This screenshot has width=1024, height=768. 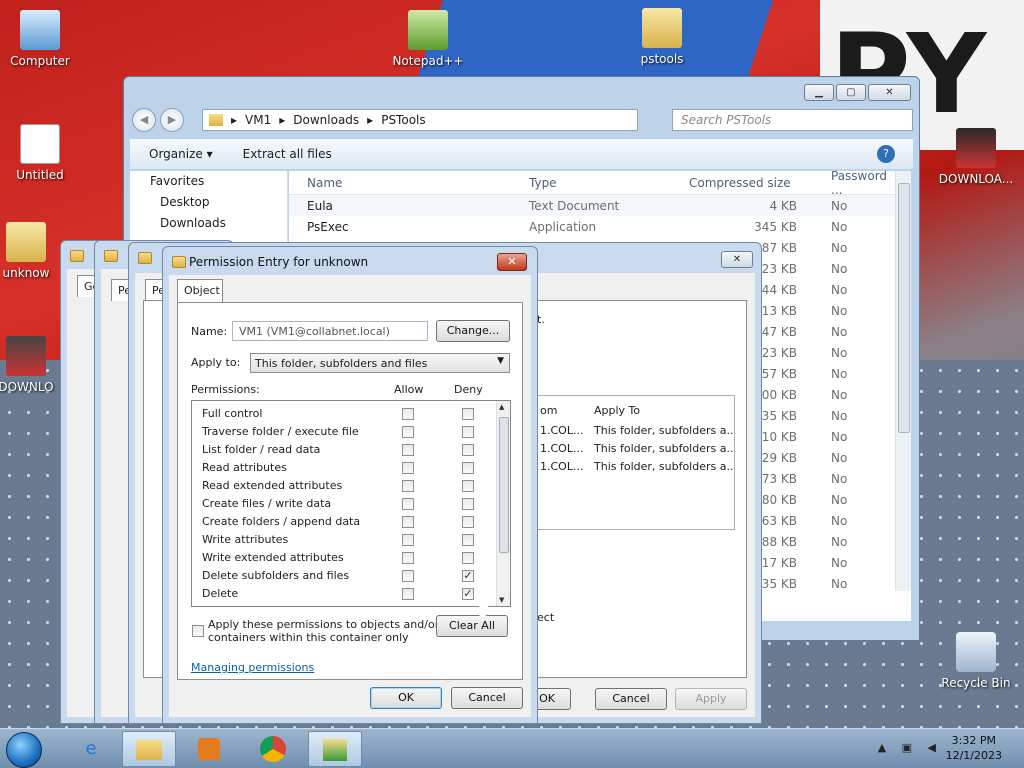 What do you see at coordinates (40, 153) in the screenshot?
I see `desktop-icon-untitled: Untitled` at bounding box center [40, 153].